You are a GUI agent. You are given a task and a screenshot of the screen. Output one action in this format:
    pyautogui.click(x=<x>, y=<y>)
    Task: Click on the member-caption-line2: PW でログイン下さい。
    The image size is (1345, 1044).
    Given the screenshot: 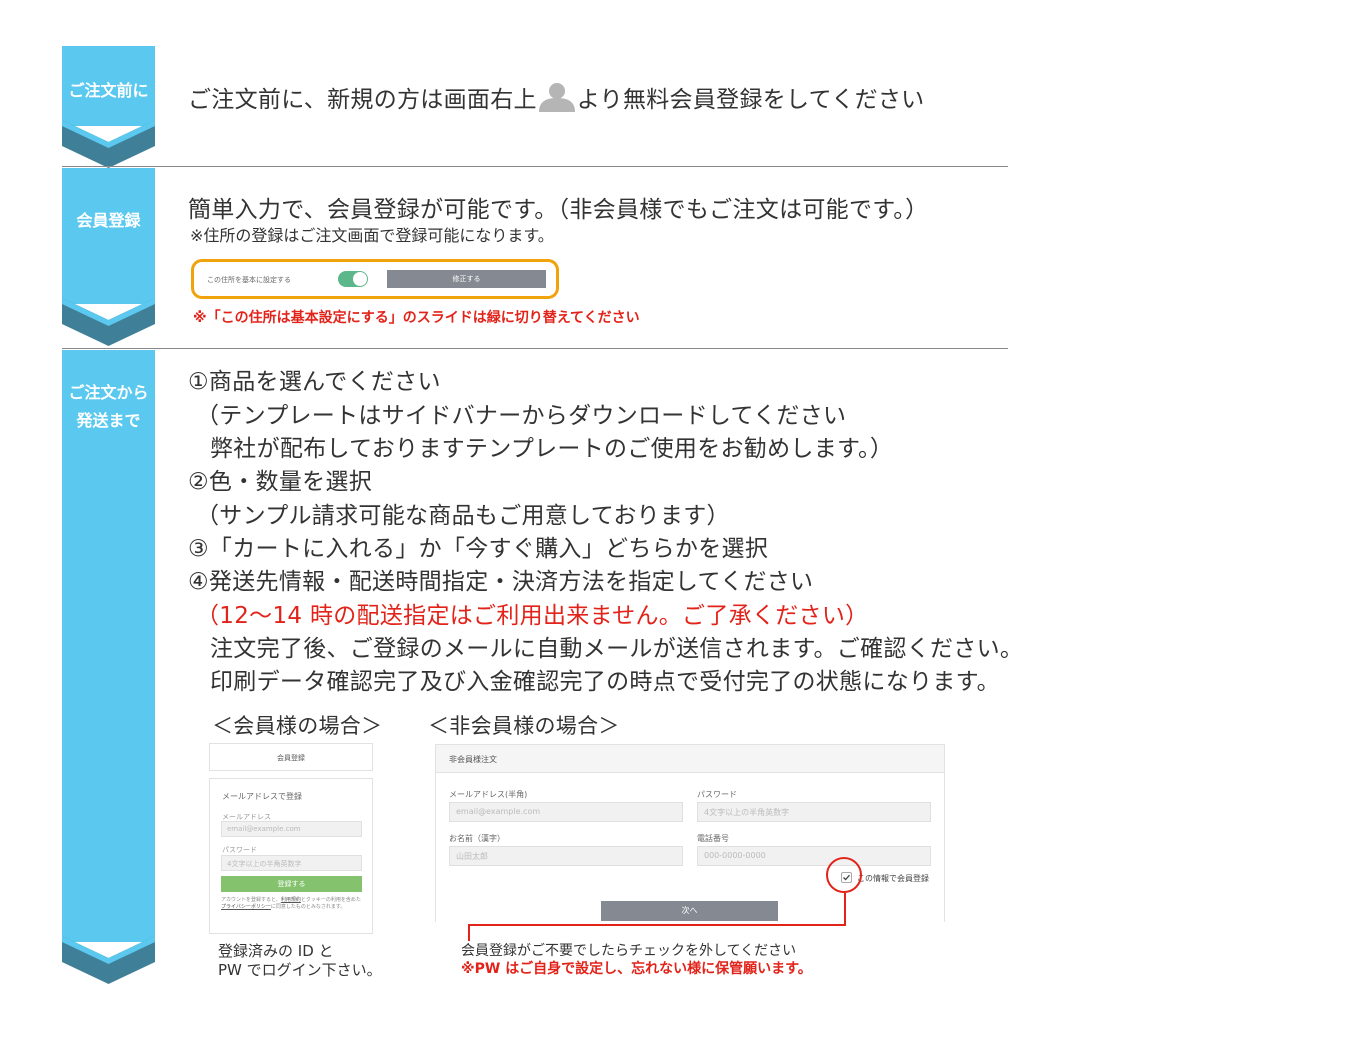 What is the action you would take?
    pyautogui.click(x=300, y=970)
    